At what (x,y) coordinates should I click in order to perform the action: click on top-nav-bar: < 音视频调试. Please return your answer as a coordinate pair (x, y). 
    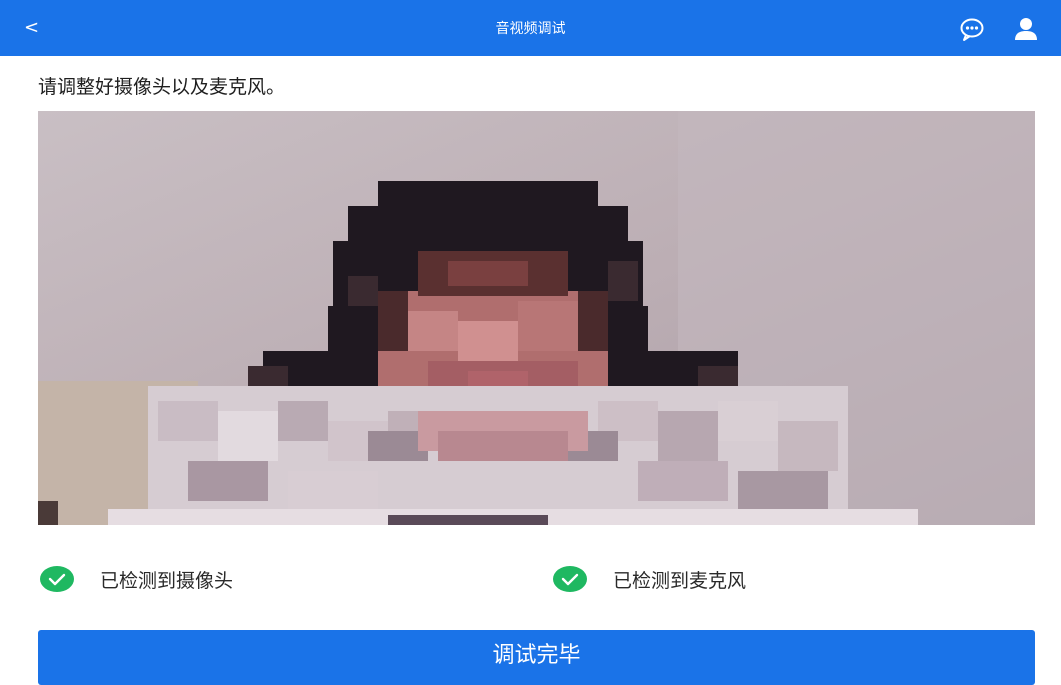
    Looking at the image, I should click on (530, 28).